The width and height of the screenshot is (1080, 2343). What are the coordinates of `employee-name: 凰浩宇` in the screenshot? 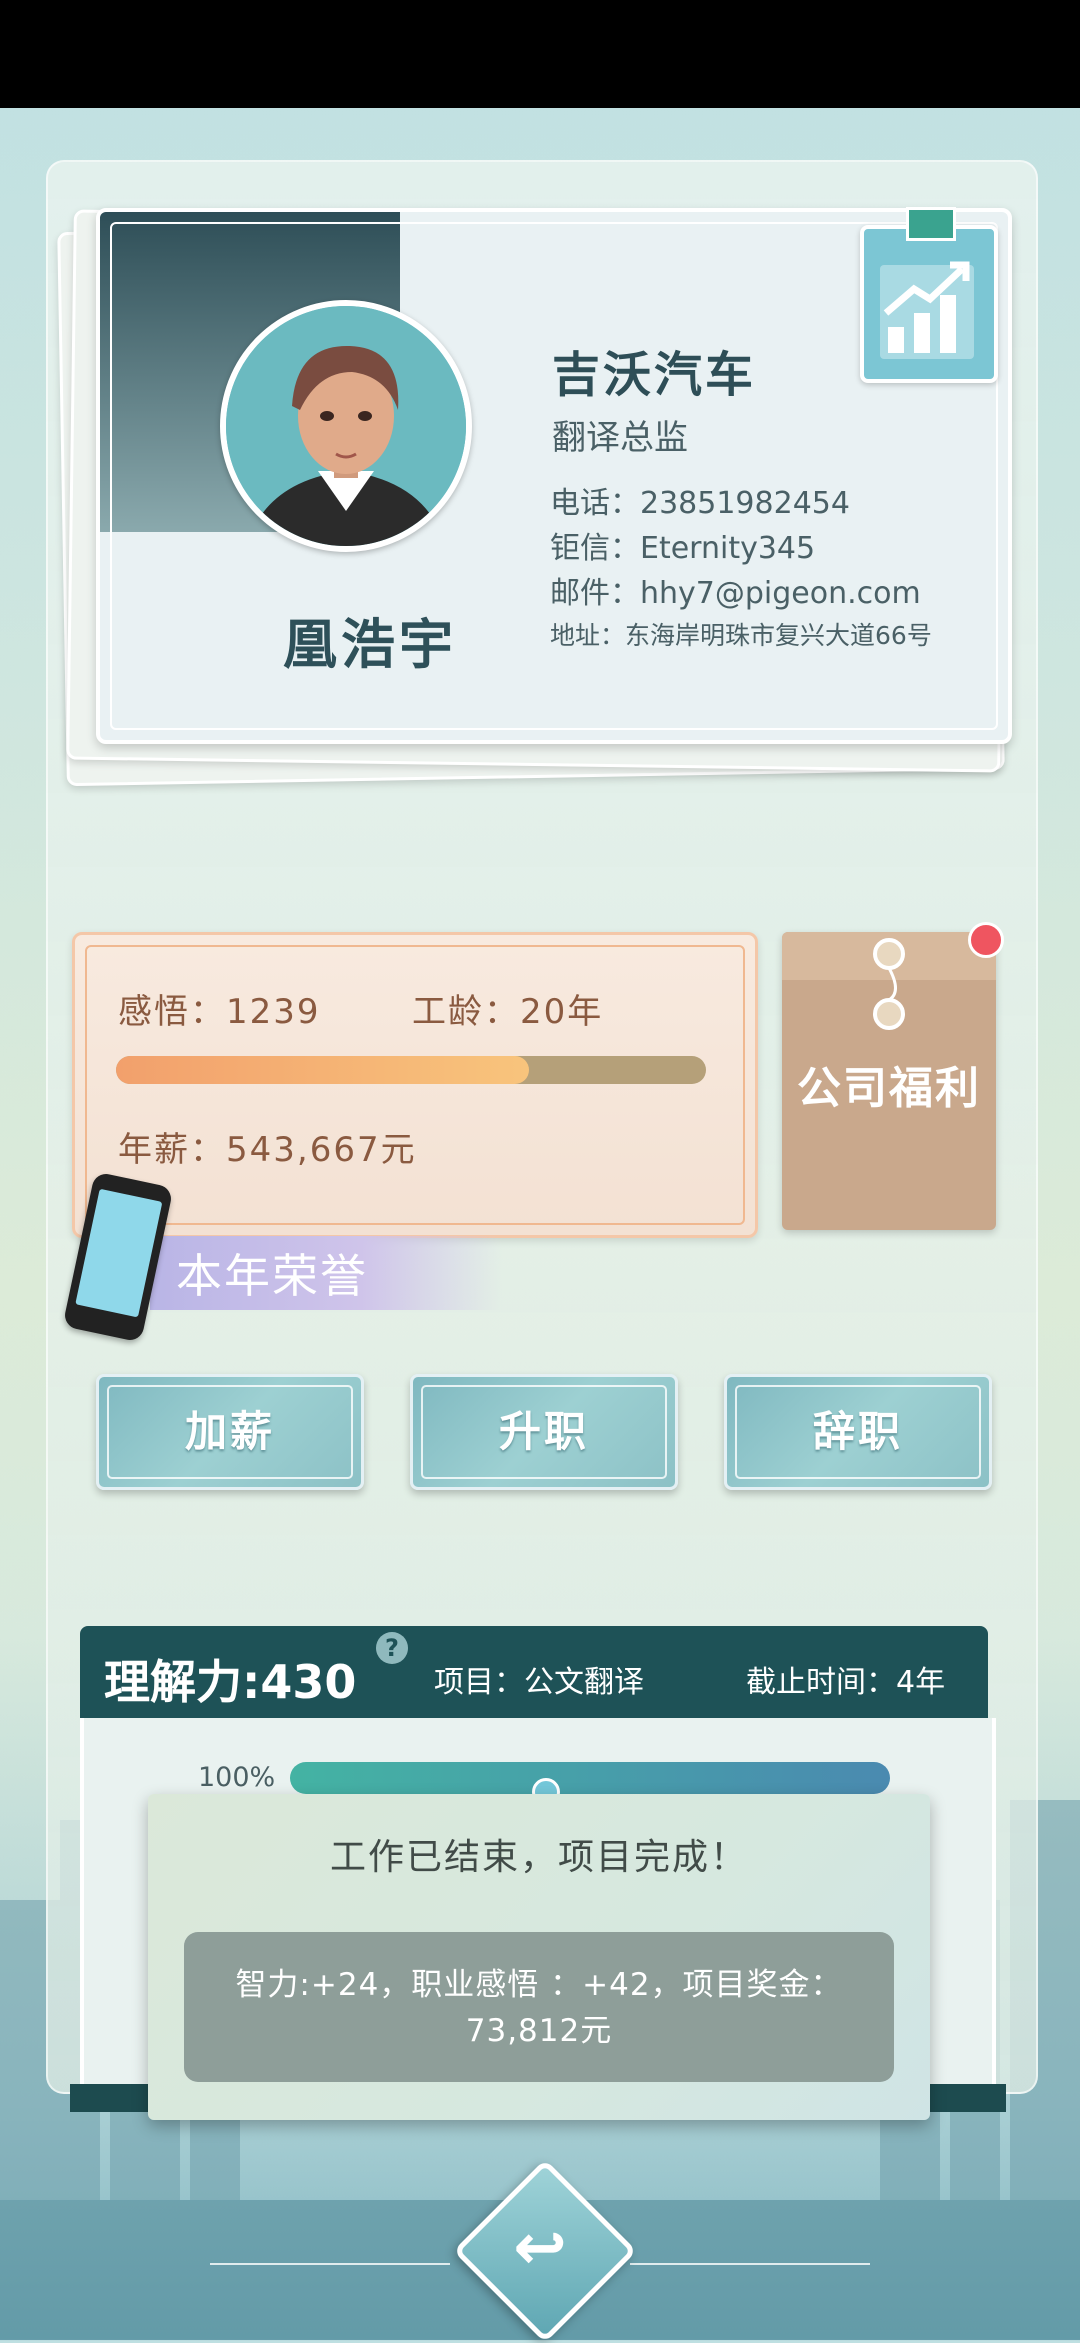 It's located at (370, 644).